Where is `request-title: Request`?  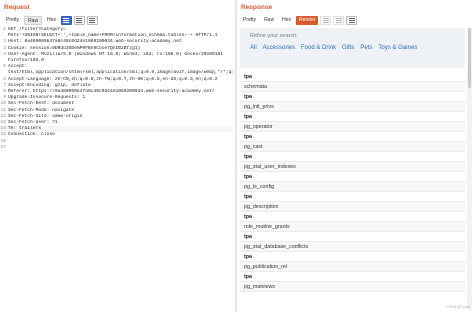
request-title: Request is located at coordinates (17, 7).